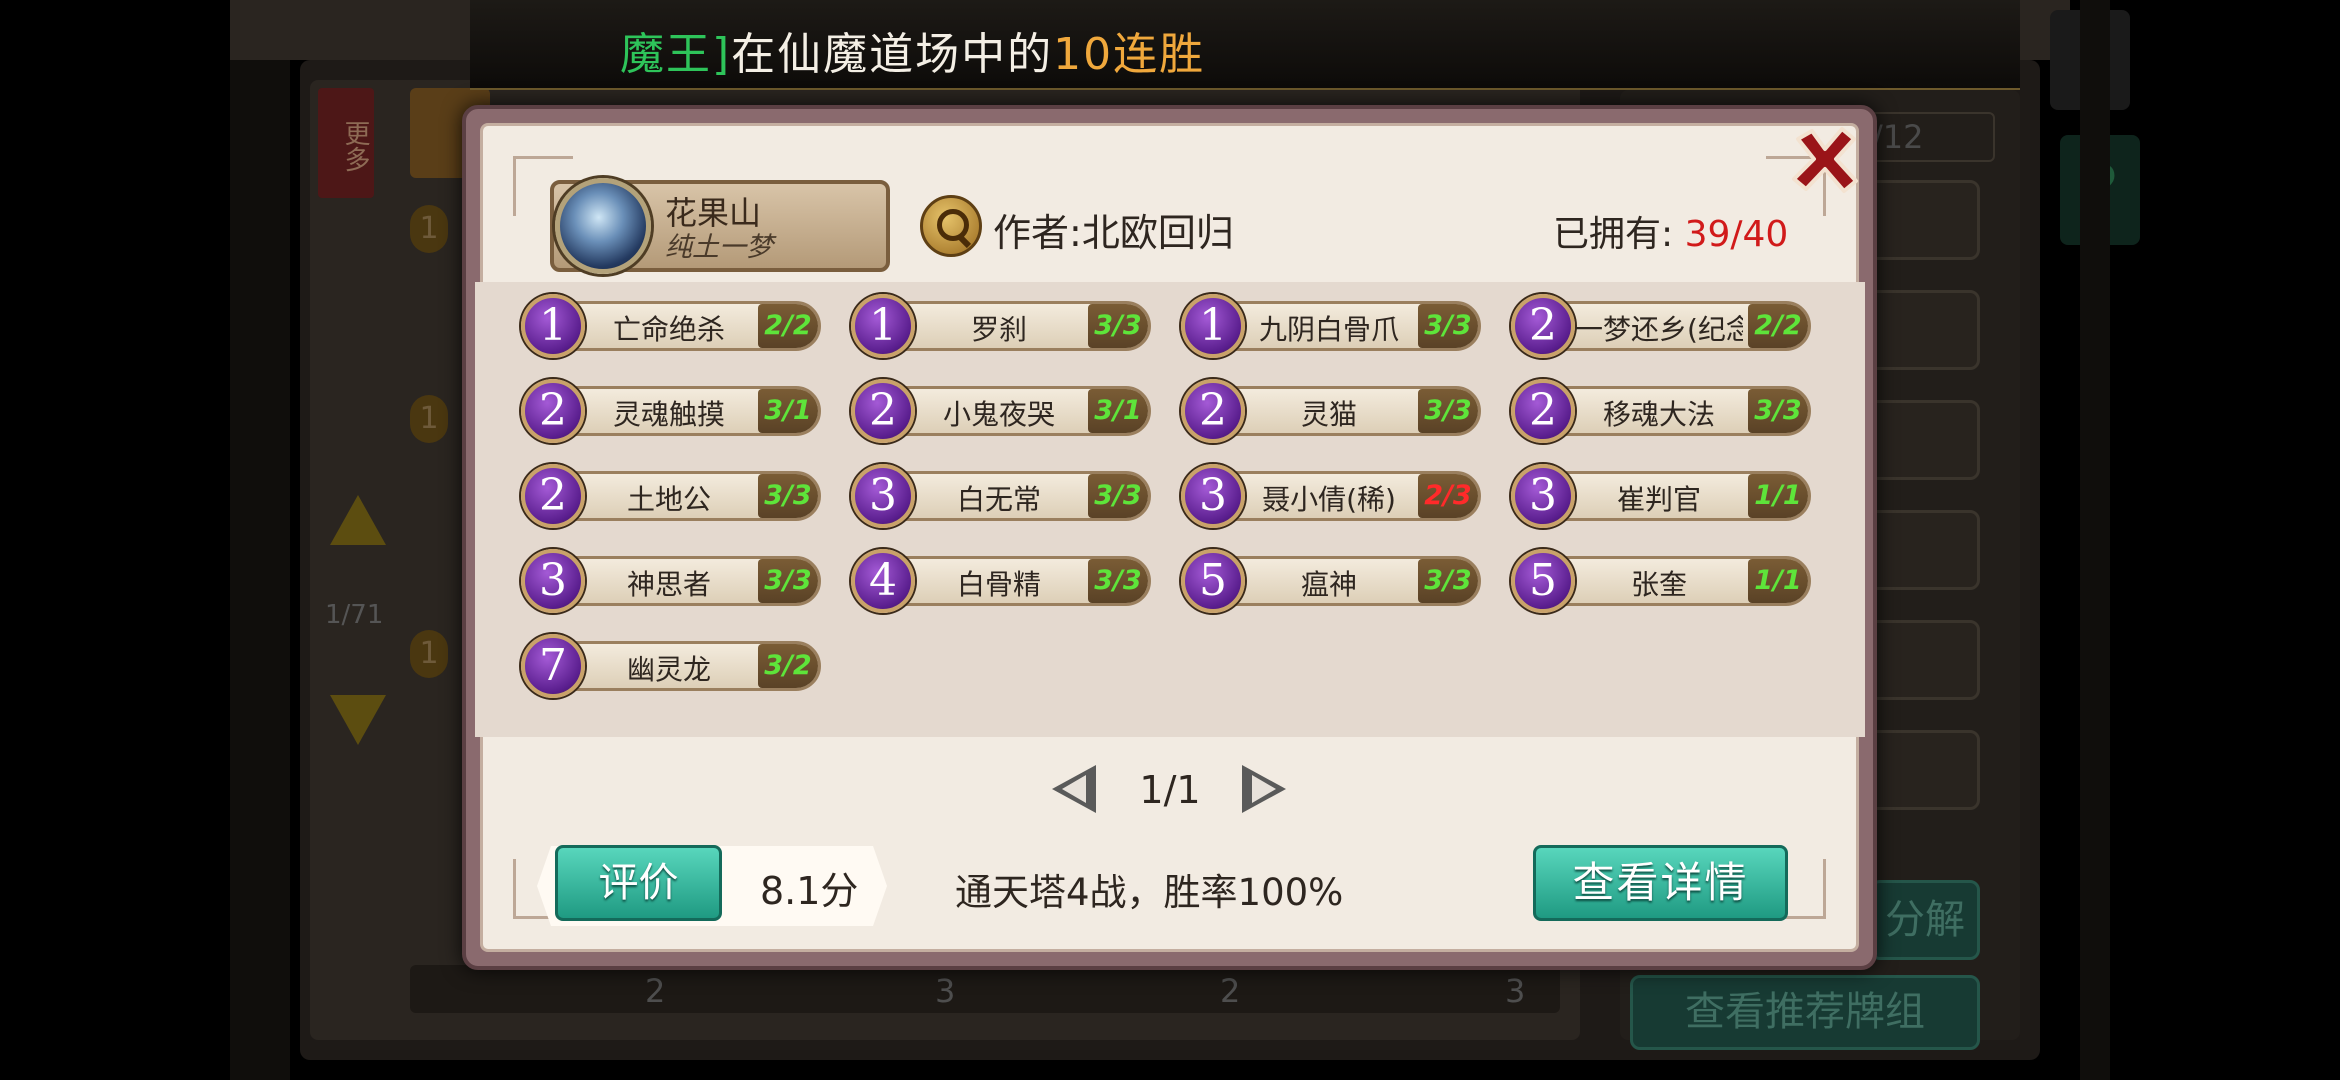 This screenshot has width=2340, height=1080. Describe the element at coordinates (1660, 883) in the screenshot. I see `view-details-button: 查看详情` at that location.